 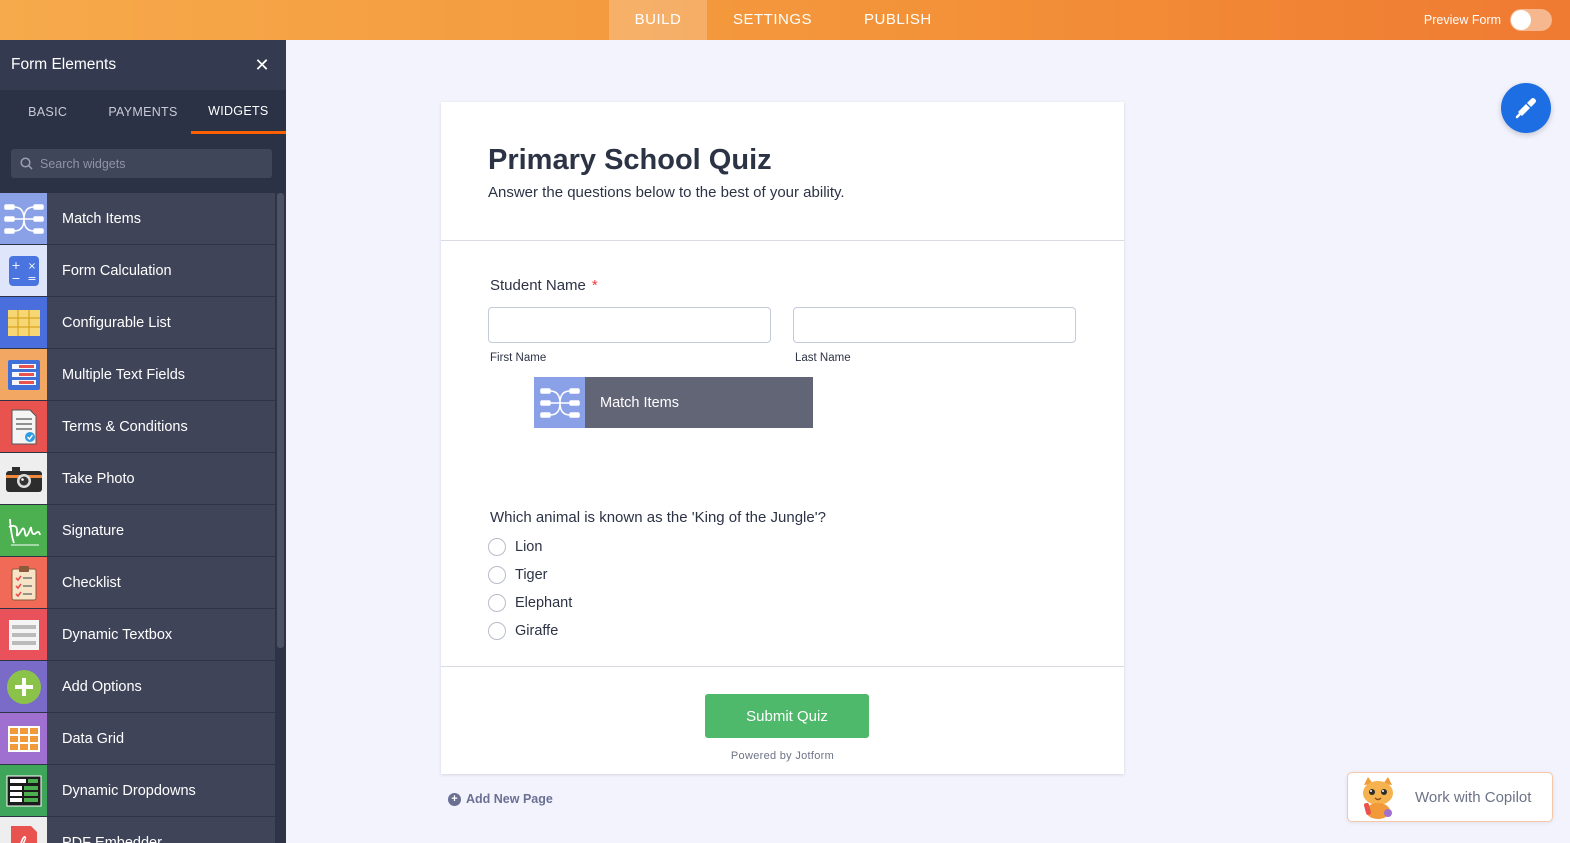 I want to click on dragging-widget-label: Match Items, so click(x=639, y=402).